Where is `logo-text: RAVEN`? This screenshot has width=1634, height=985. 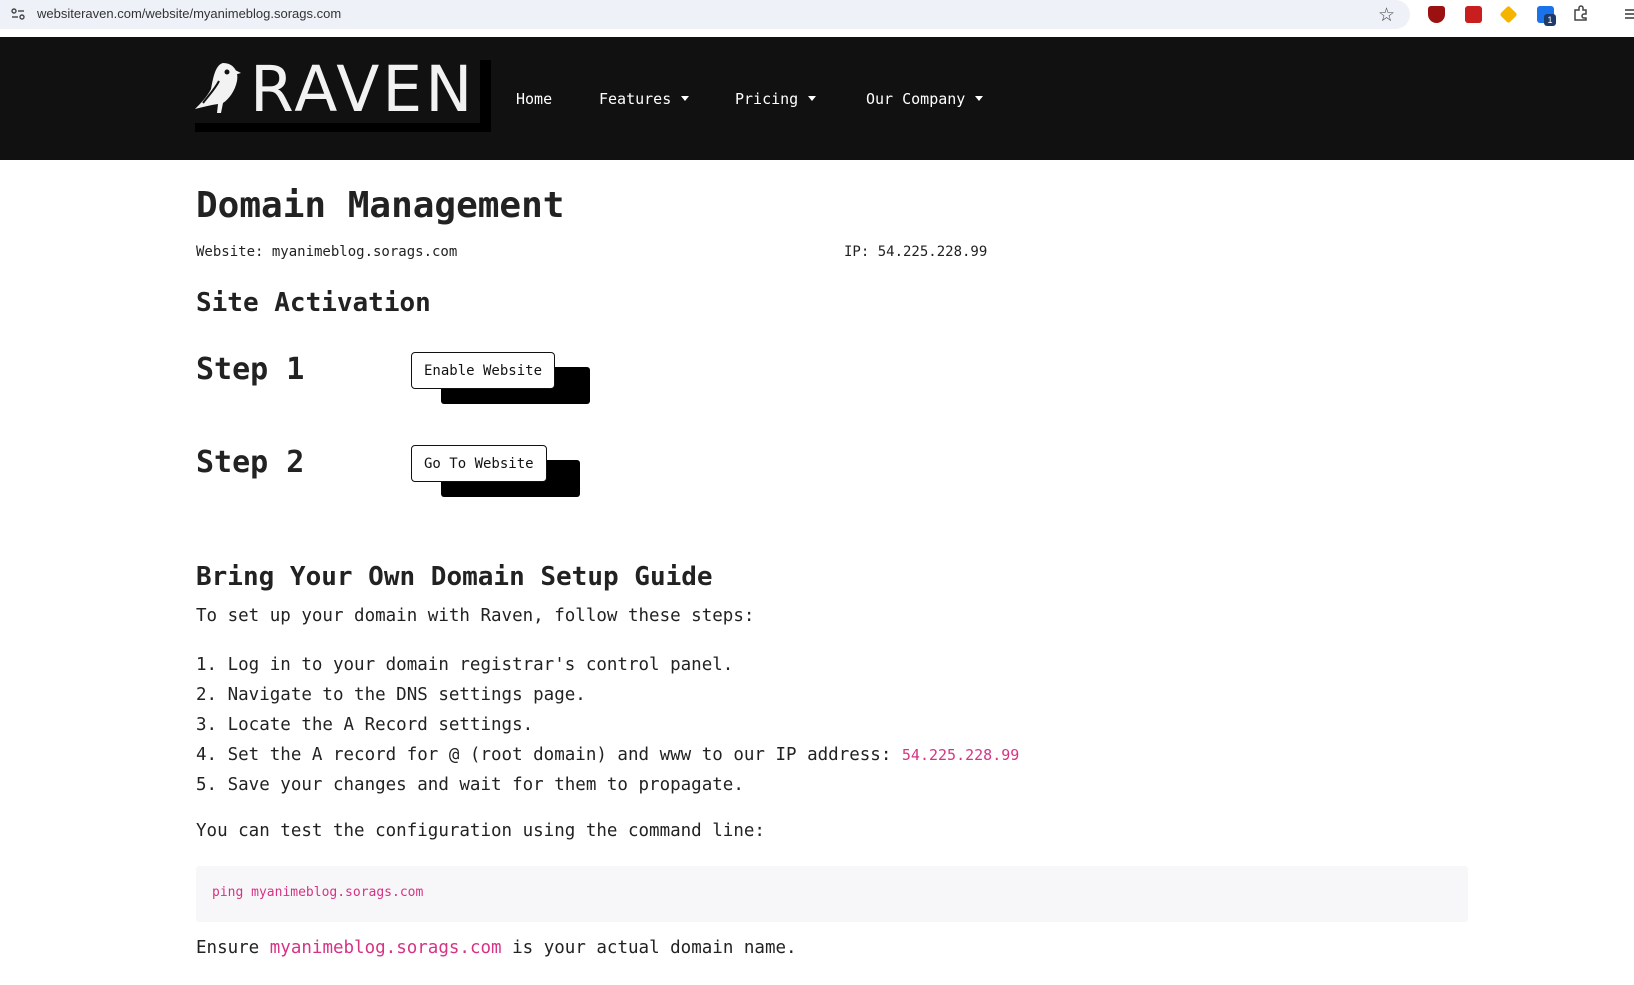
logo-text: RAVEN is located at coordinates (363, 89).